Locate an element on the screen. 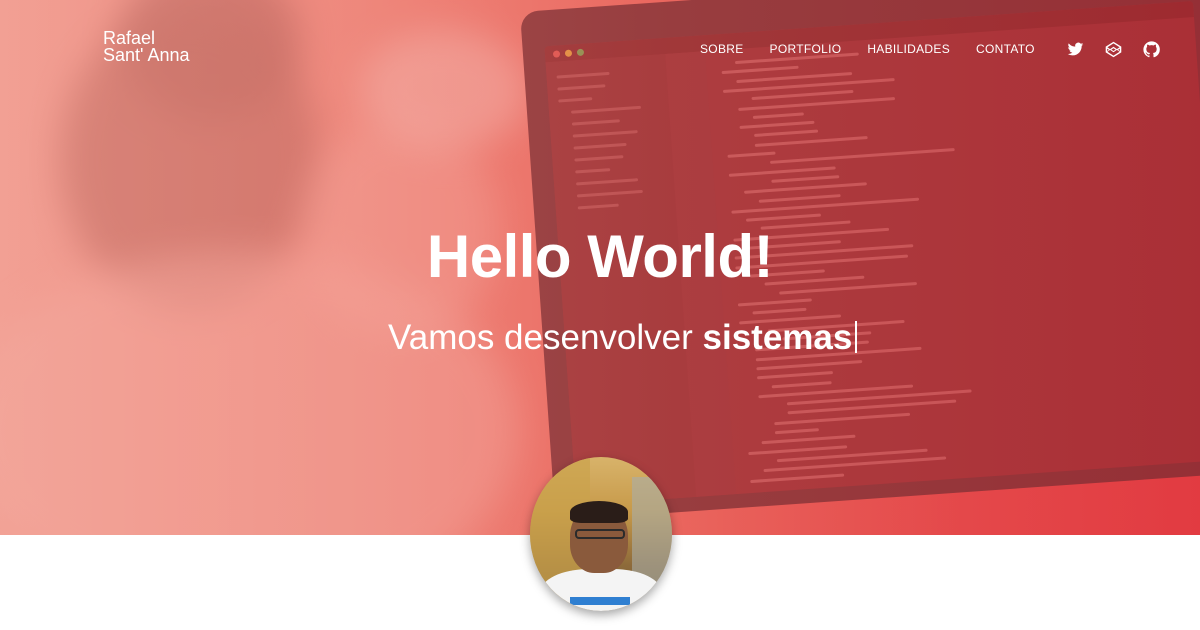  avatar-glasses is located at coordinates (600, 534).